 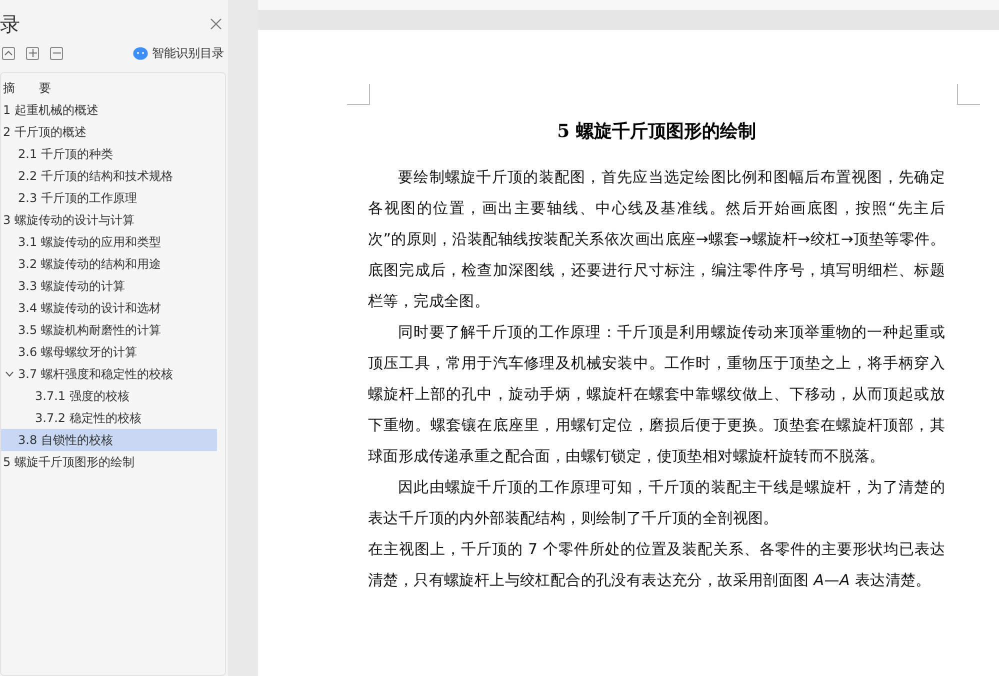 I want to click on plus-icon, so click(x=32, y=53).